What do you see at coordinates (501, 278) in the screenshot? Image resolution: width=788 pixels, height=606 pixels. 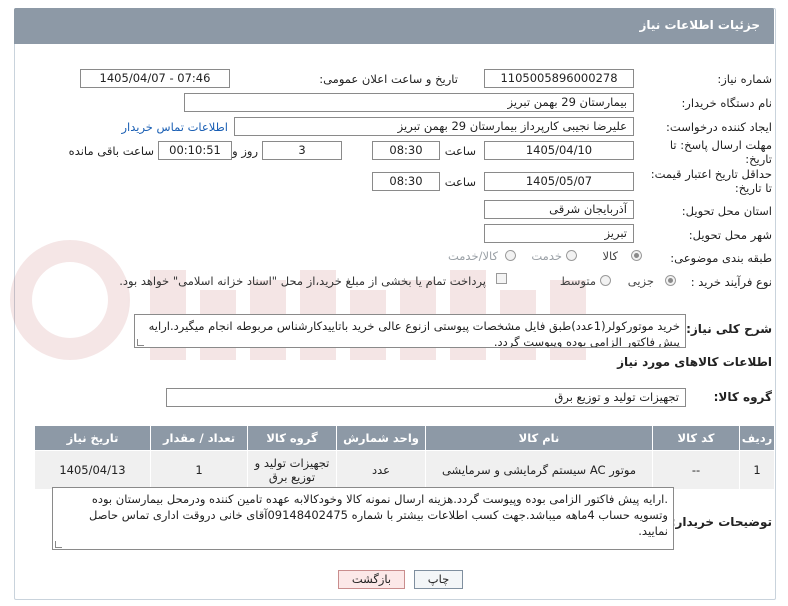 I see `treasury-payment-checkbox` at bounding box center [501, 278].